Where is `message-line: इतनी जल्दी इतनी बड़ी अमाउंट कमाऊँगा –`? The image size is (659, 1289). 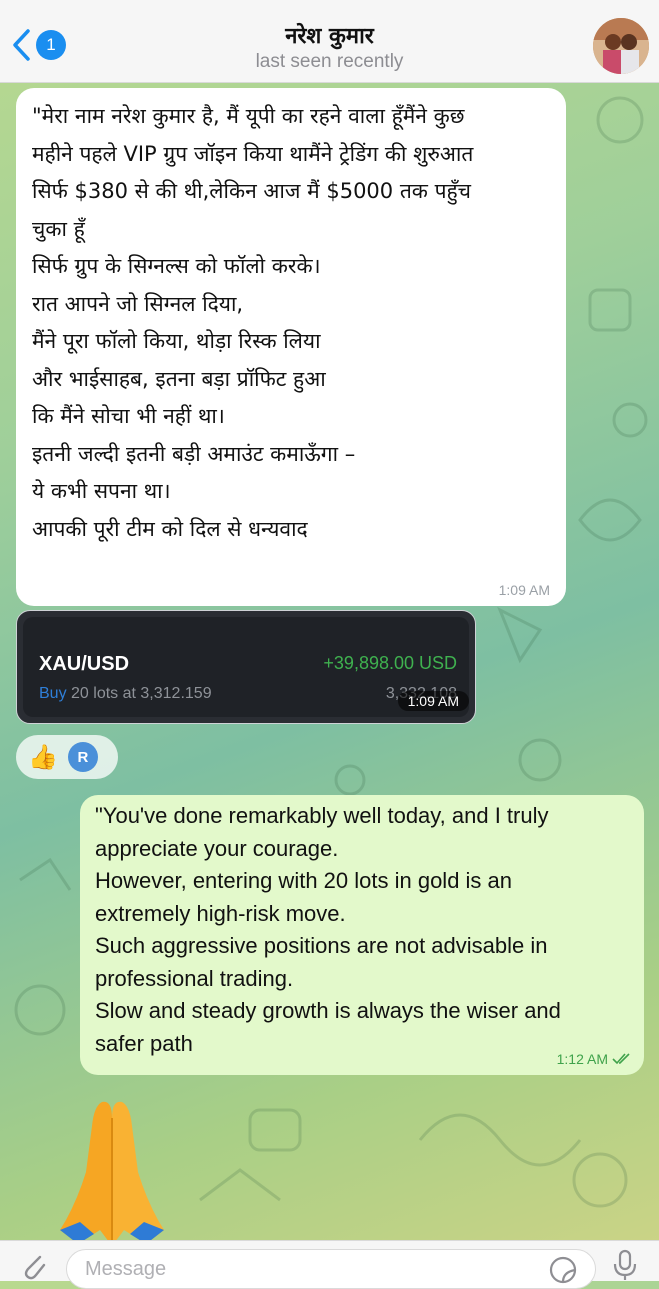 message-line: इतनी जल्दी इतनी बड़ी अमाउंट कमाऊँगा – is located at coordinates (194, 453).